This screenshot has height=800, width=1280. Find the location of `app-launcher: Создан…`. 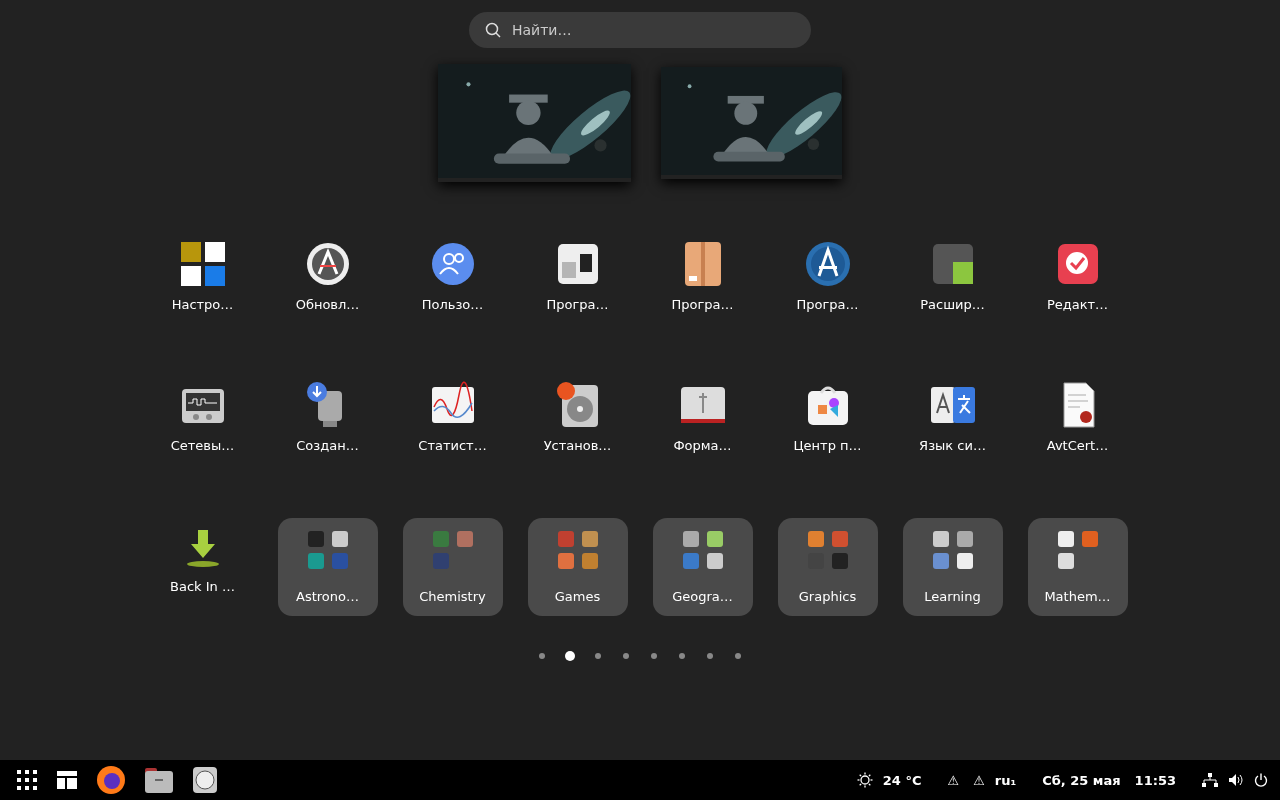

app-launcher: Создан… is located at coordinates (327, 417).